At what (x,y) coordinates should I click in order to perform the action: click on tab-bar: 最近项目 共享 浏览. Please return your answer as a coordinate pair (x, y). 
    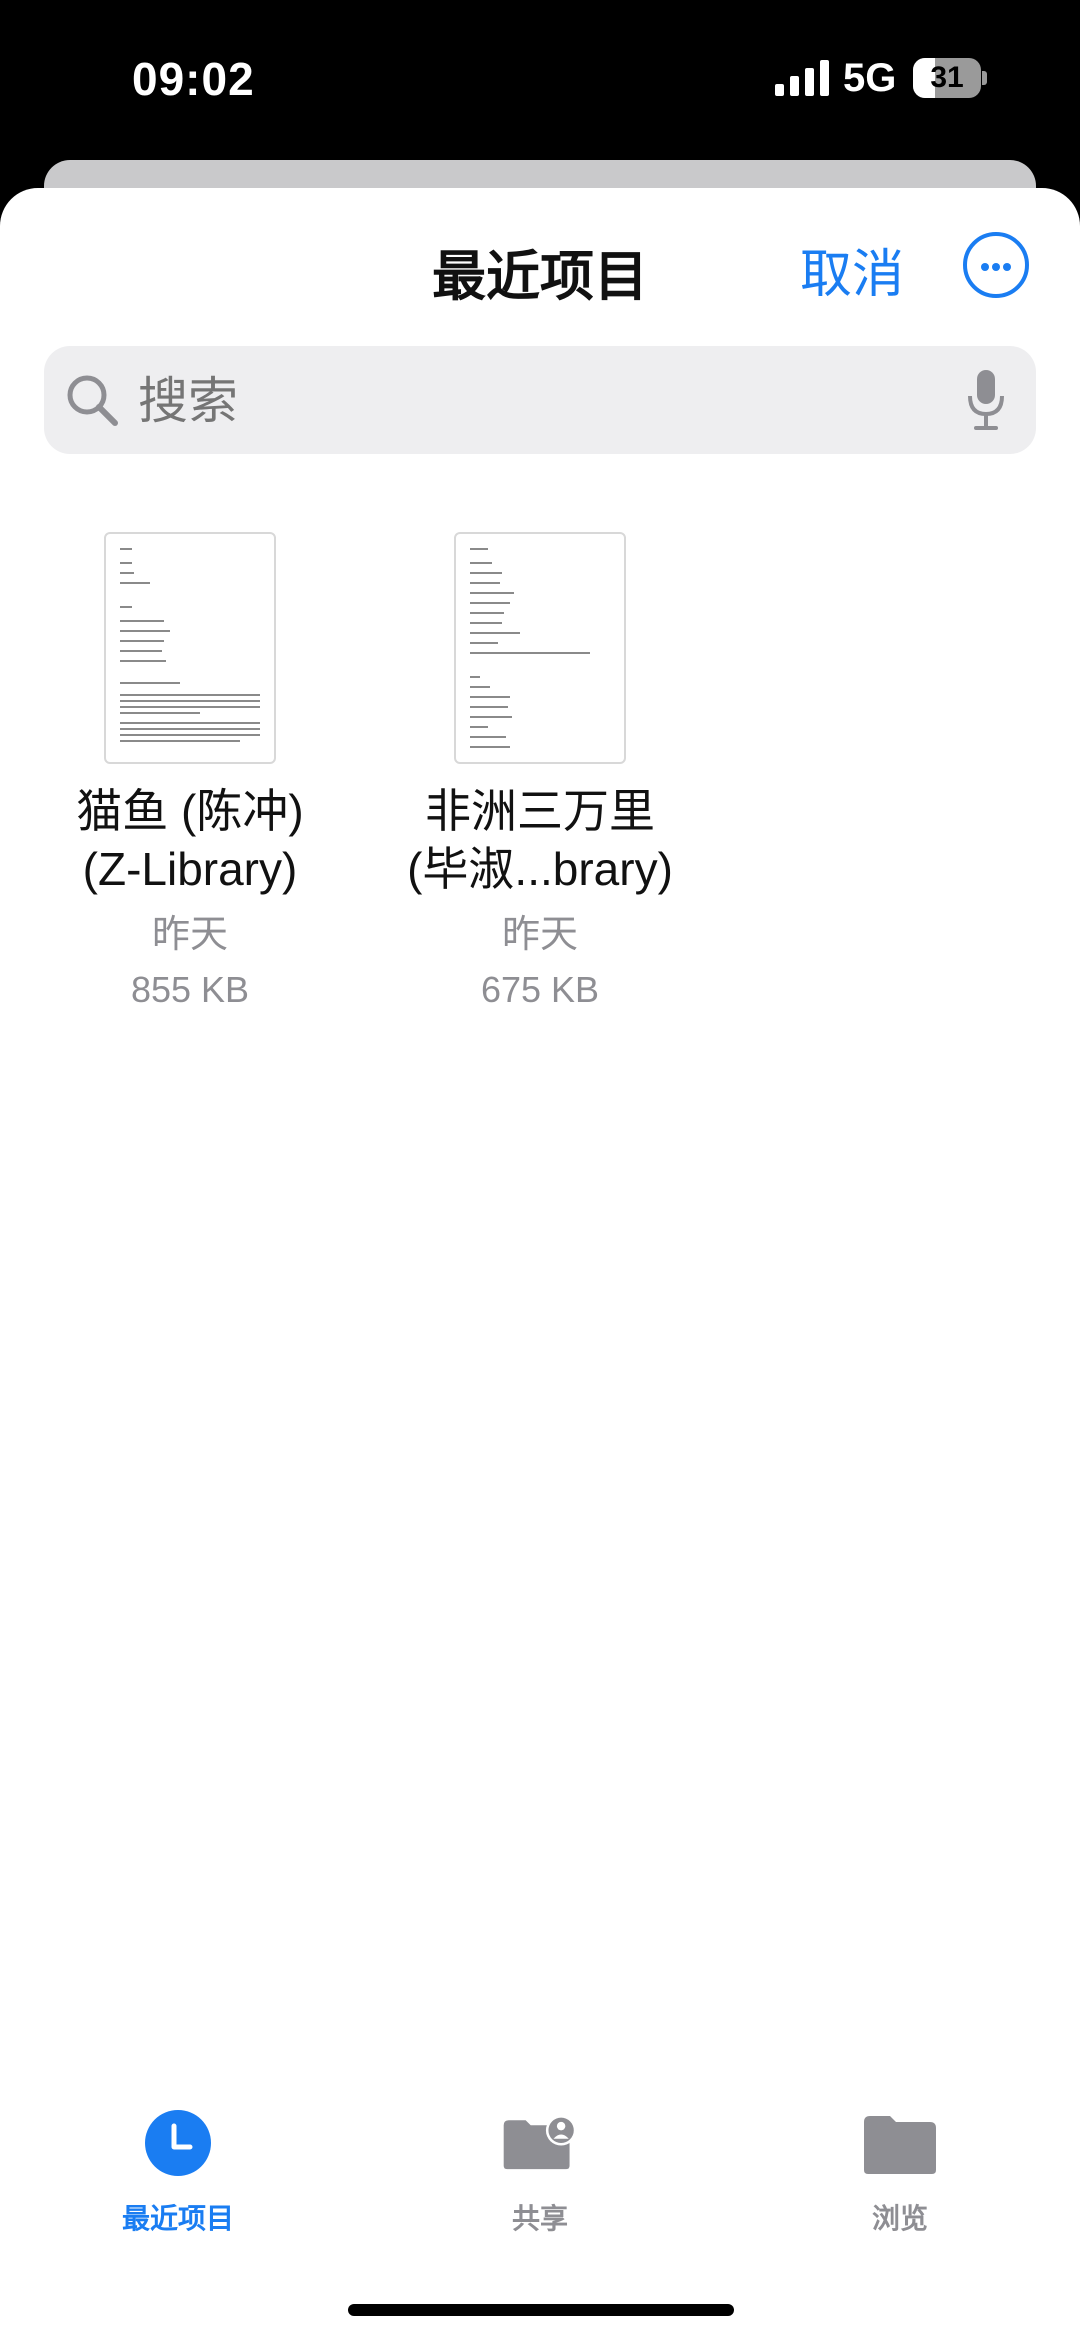
    Looking at the image, I should click on (540, 2190).